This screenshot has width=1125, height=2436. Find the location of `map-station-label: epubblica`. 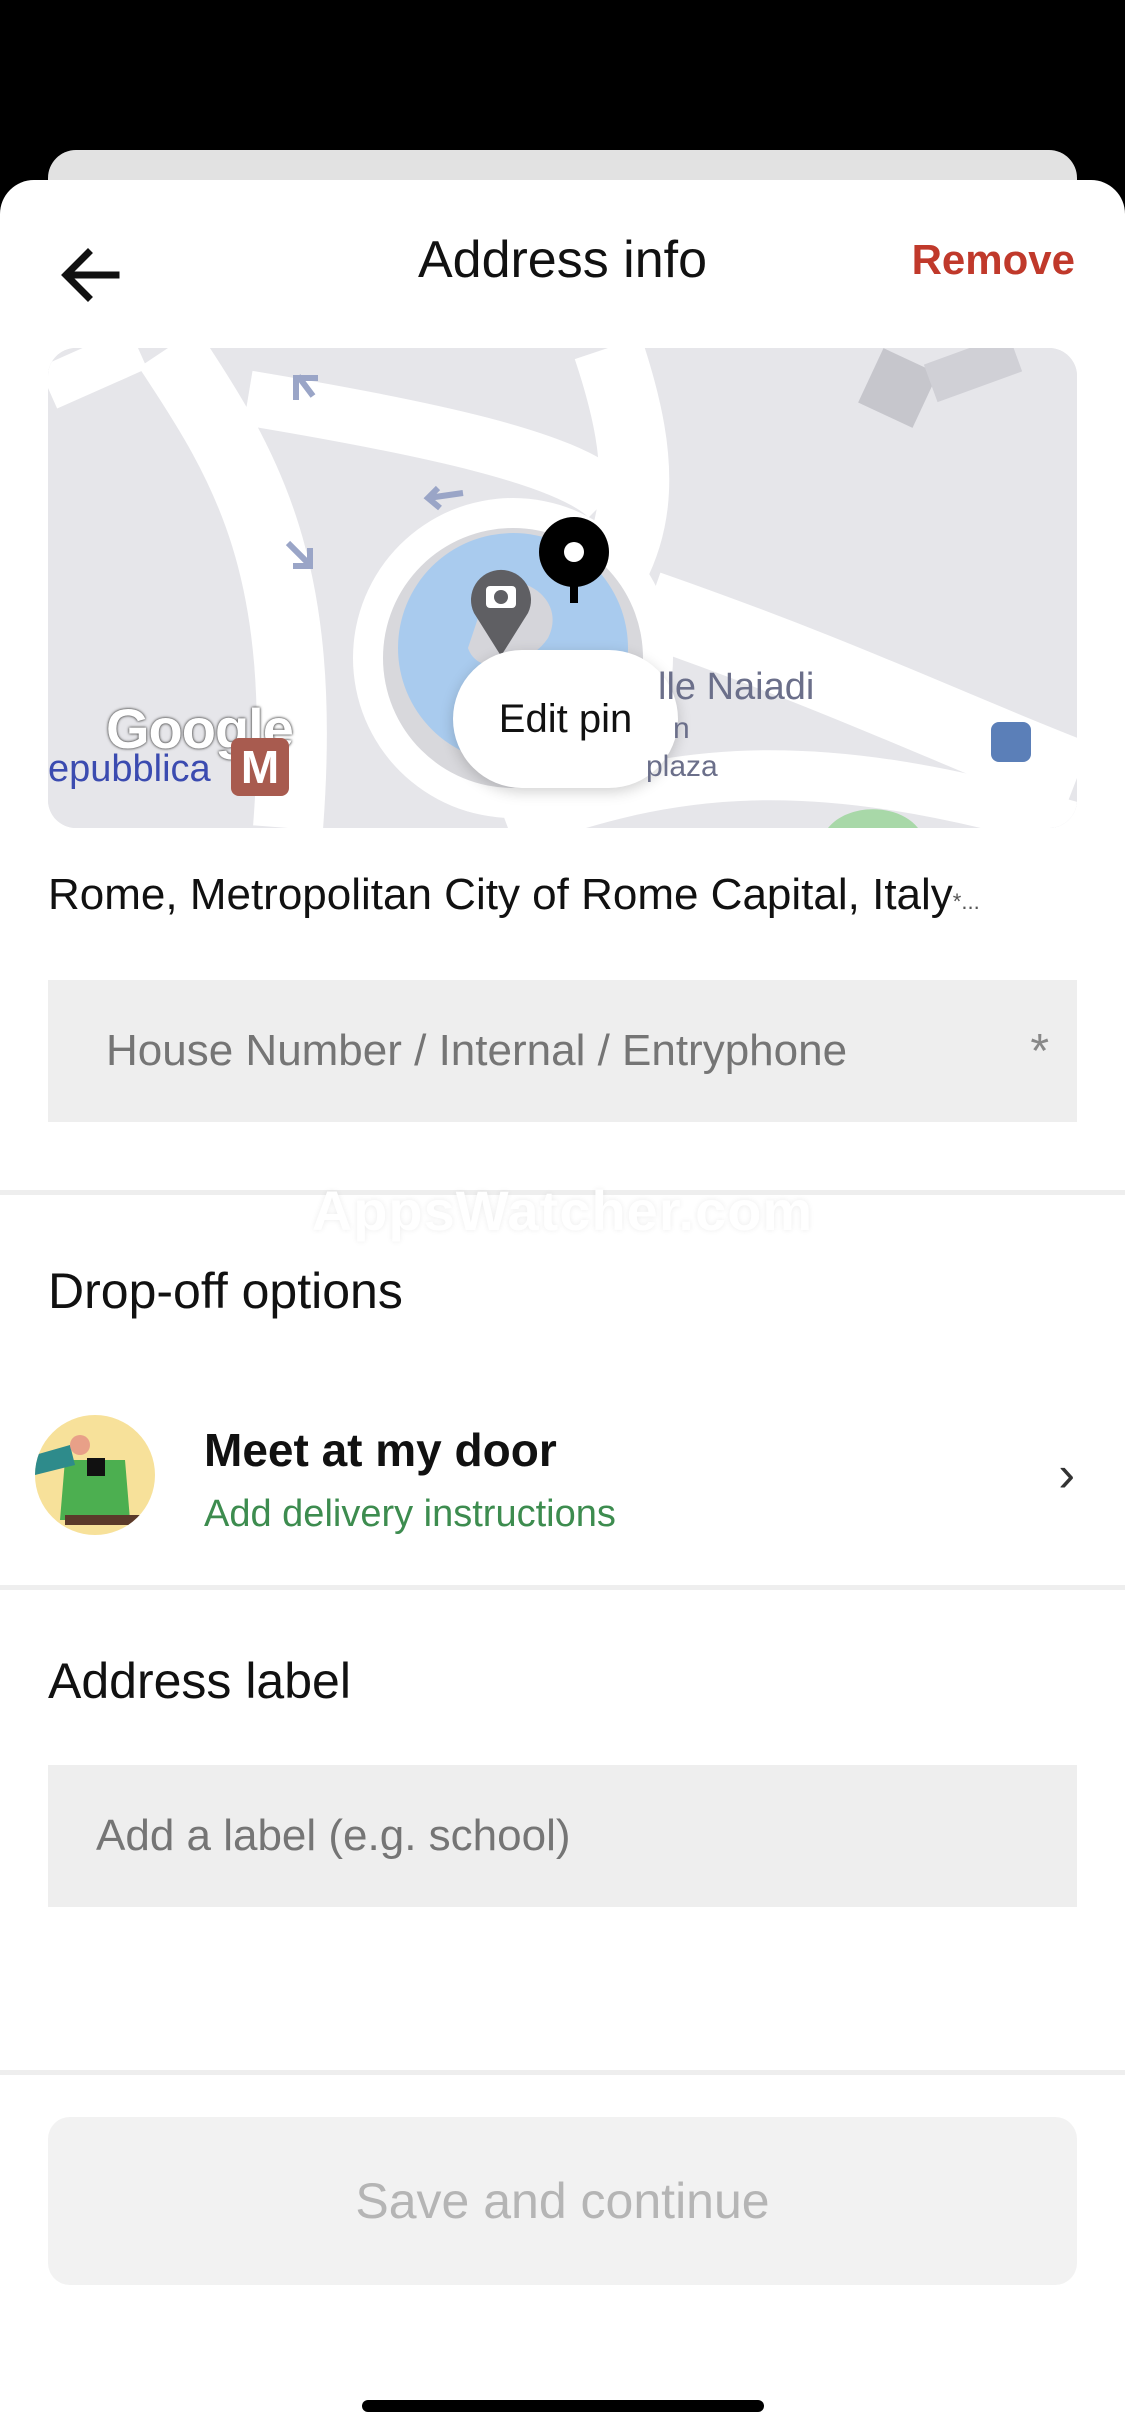

map-station-label: epubblica is located at coordinates (129, 769).